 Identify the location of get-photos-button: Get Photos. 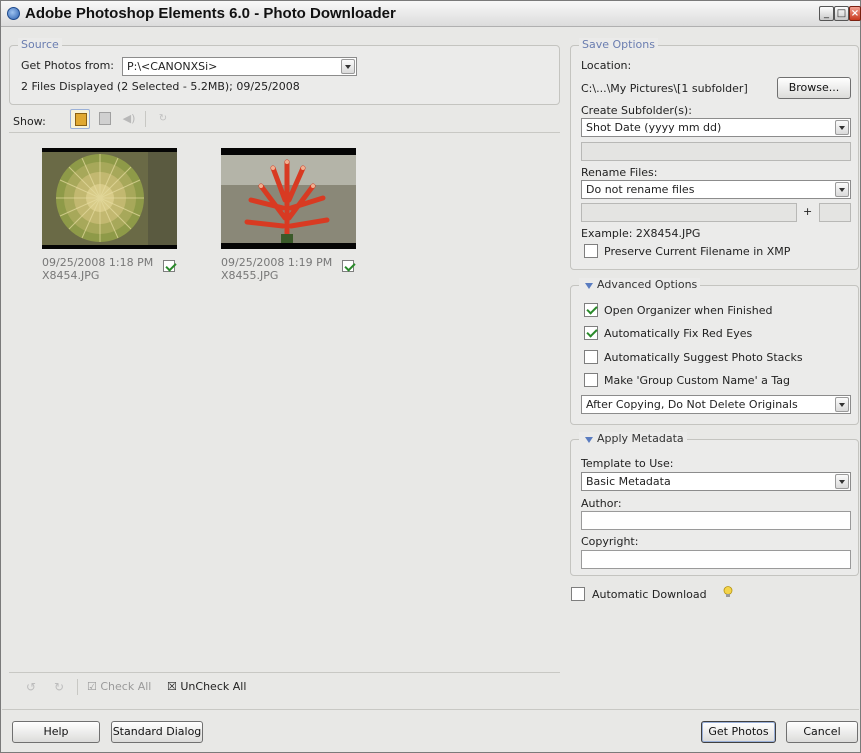
(738, 732).